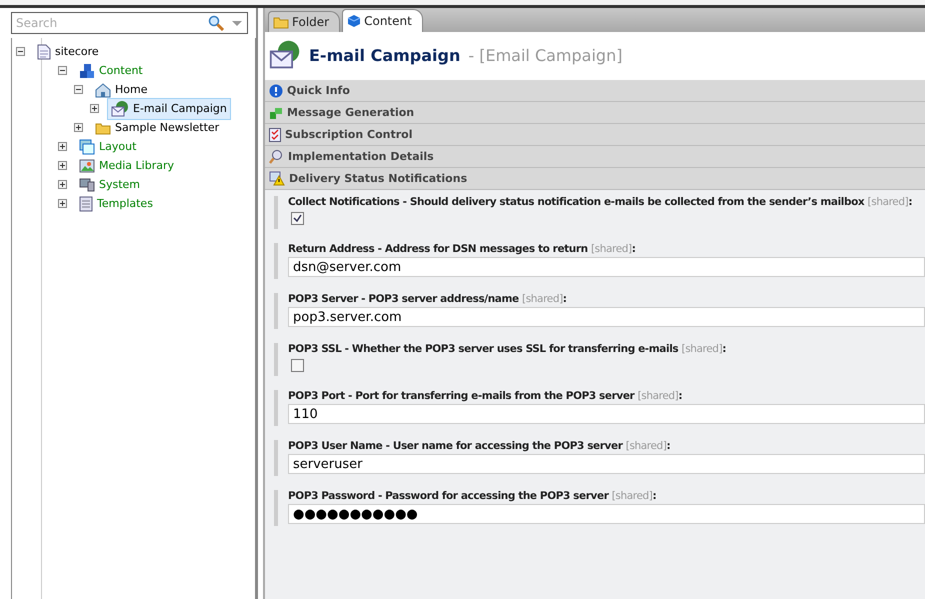  What do you see at coordinates (600, 202) in the screenshot?
I see `field-label: Collect Notifications - Should delivery status notification e-mails be collected from the sender’s mailbox [shared]:` at bounding box center [600, 202].